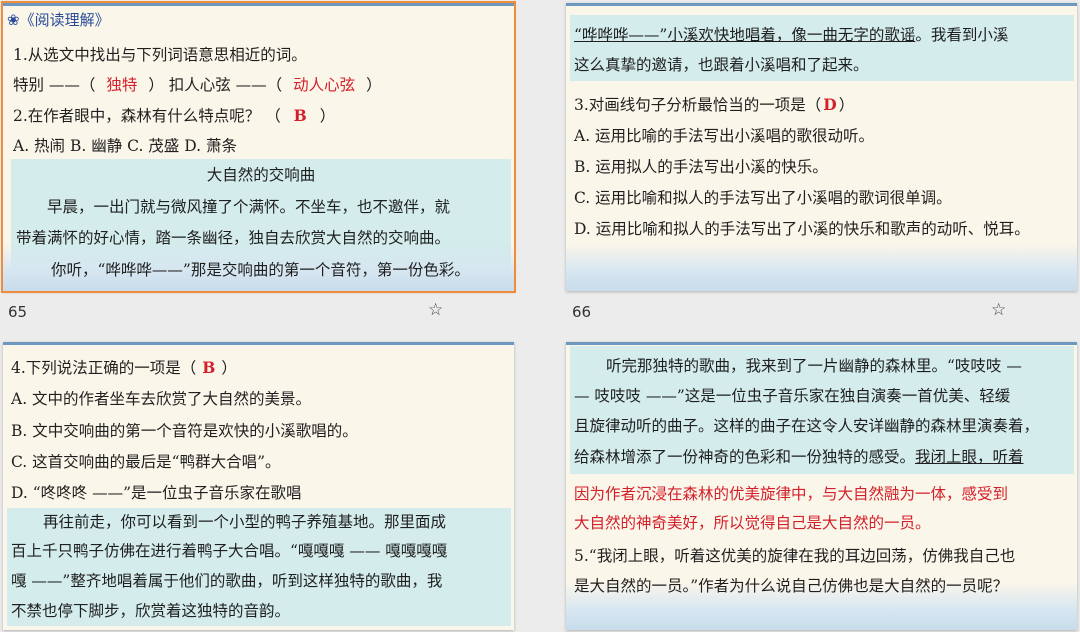 The image size is (1080, 632). What do you see at coordinates (174, 115) in the screenshot?
I see `question-2: 2.在作者眼中，森林有什么特点呢？ （ B ）` at bounding box center [174, 115].